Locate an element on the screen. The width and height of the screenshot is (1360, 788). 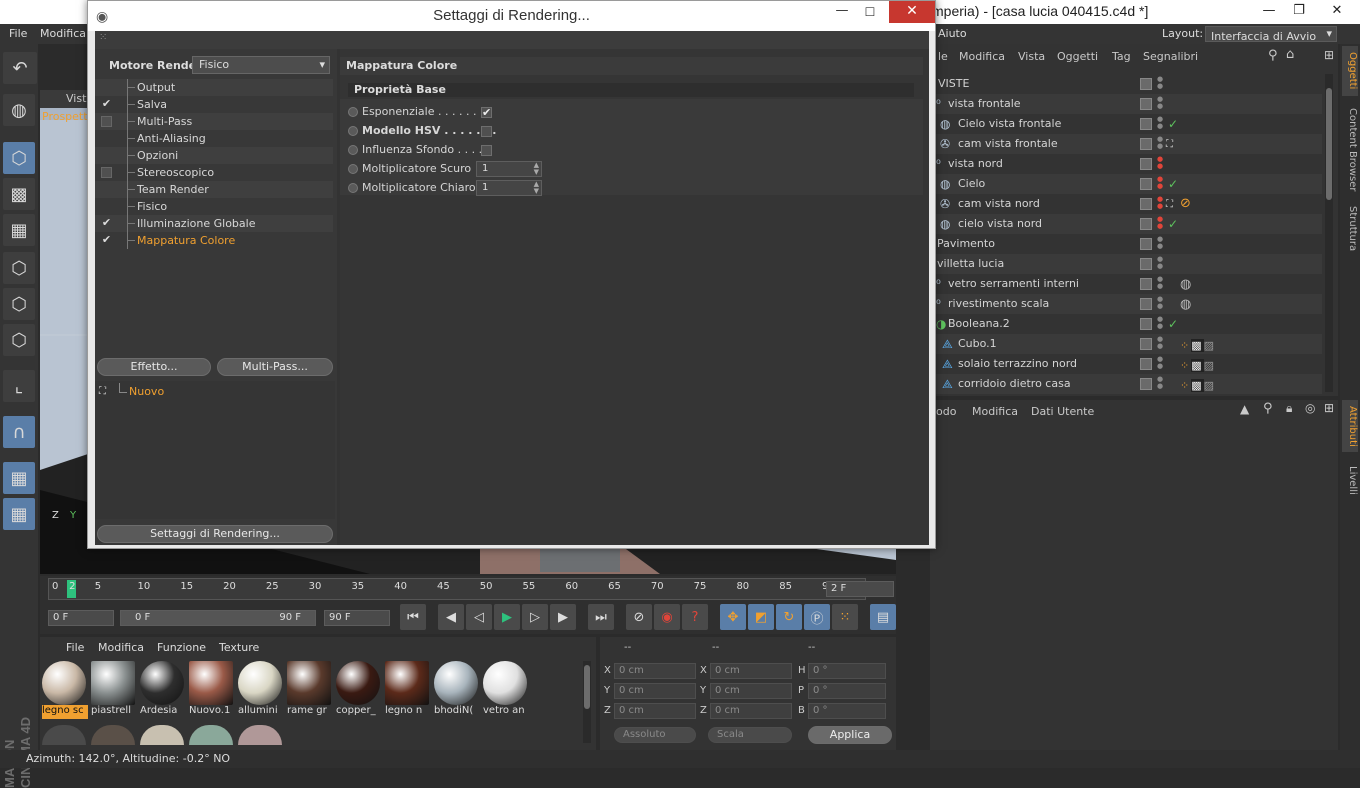
home-icon: ⌂ is located at coordinates (1290, 54).